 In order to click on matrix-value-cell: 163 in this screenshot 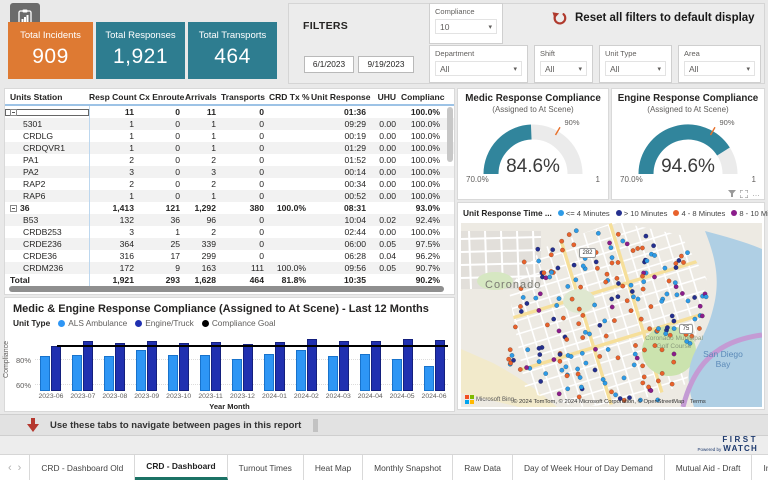, I will do `click(203, 268)`.